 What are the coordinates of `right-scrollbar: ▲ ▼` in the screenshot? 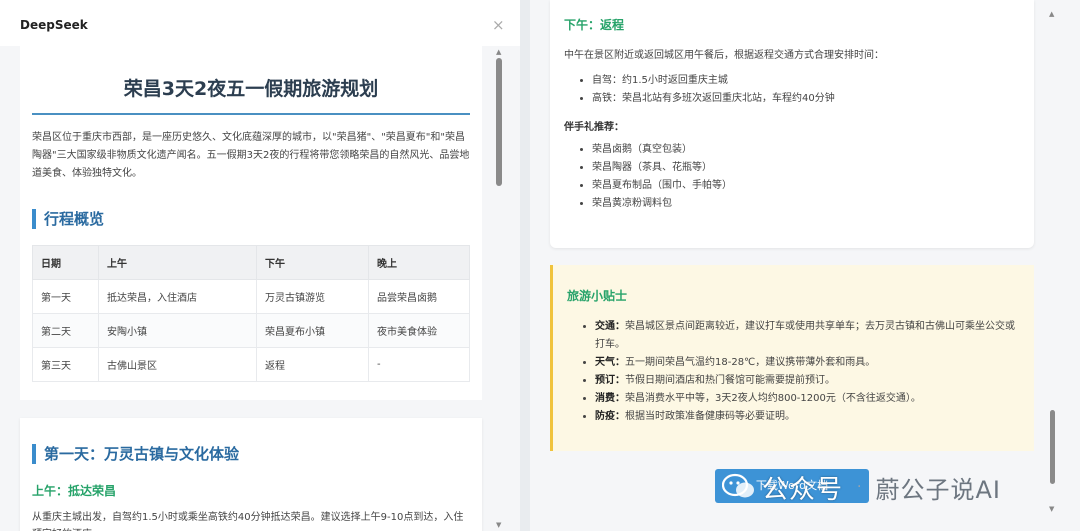 It's located at (1052, 265).